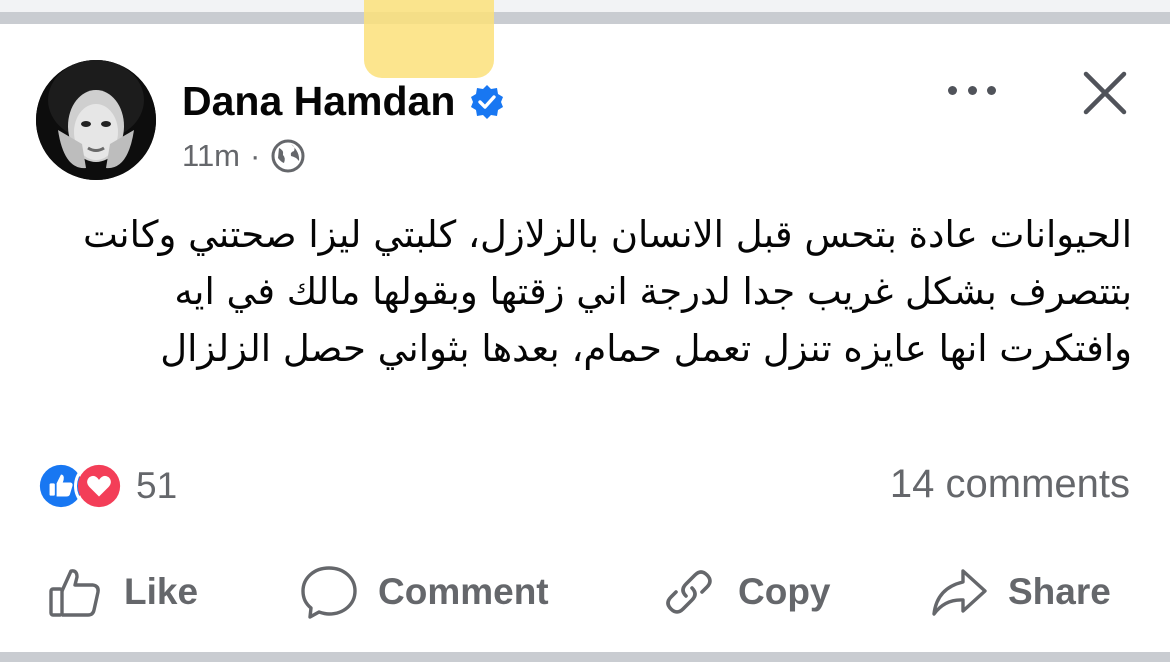 The image size is (1170, 662). I want to click on share-button: Share, so click(1020, 592).